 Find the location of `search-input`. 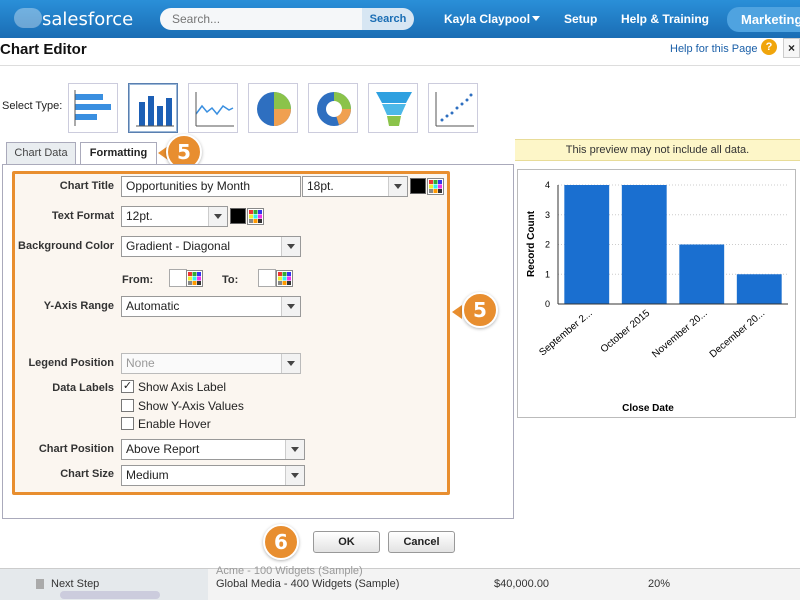

search-input is located at coordinates (261, 19).